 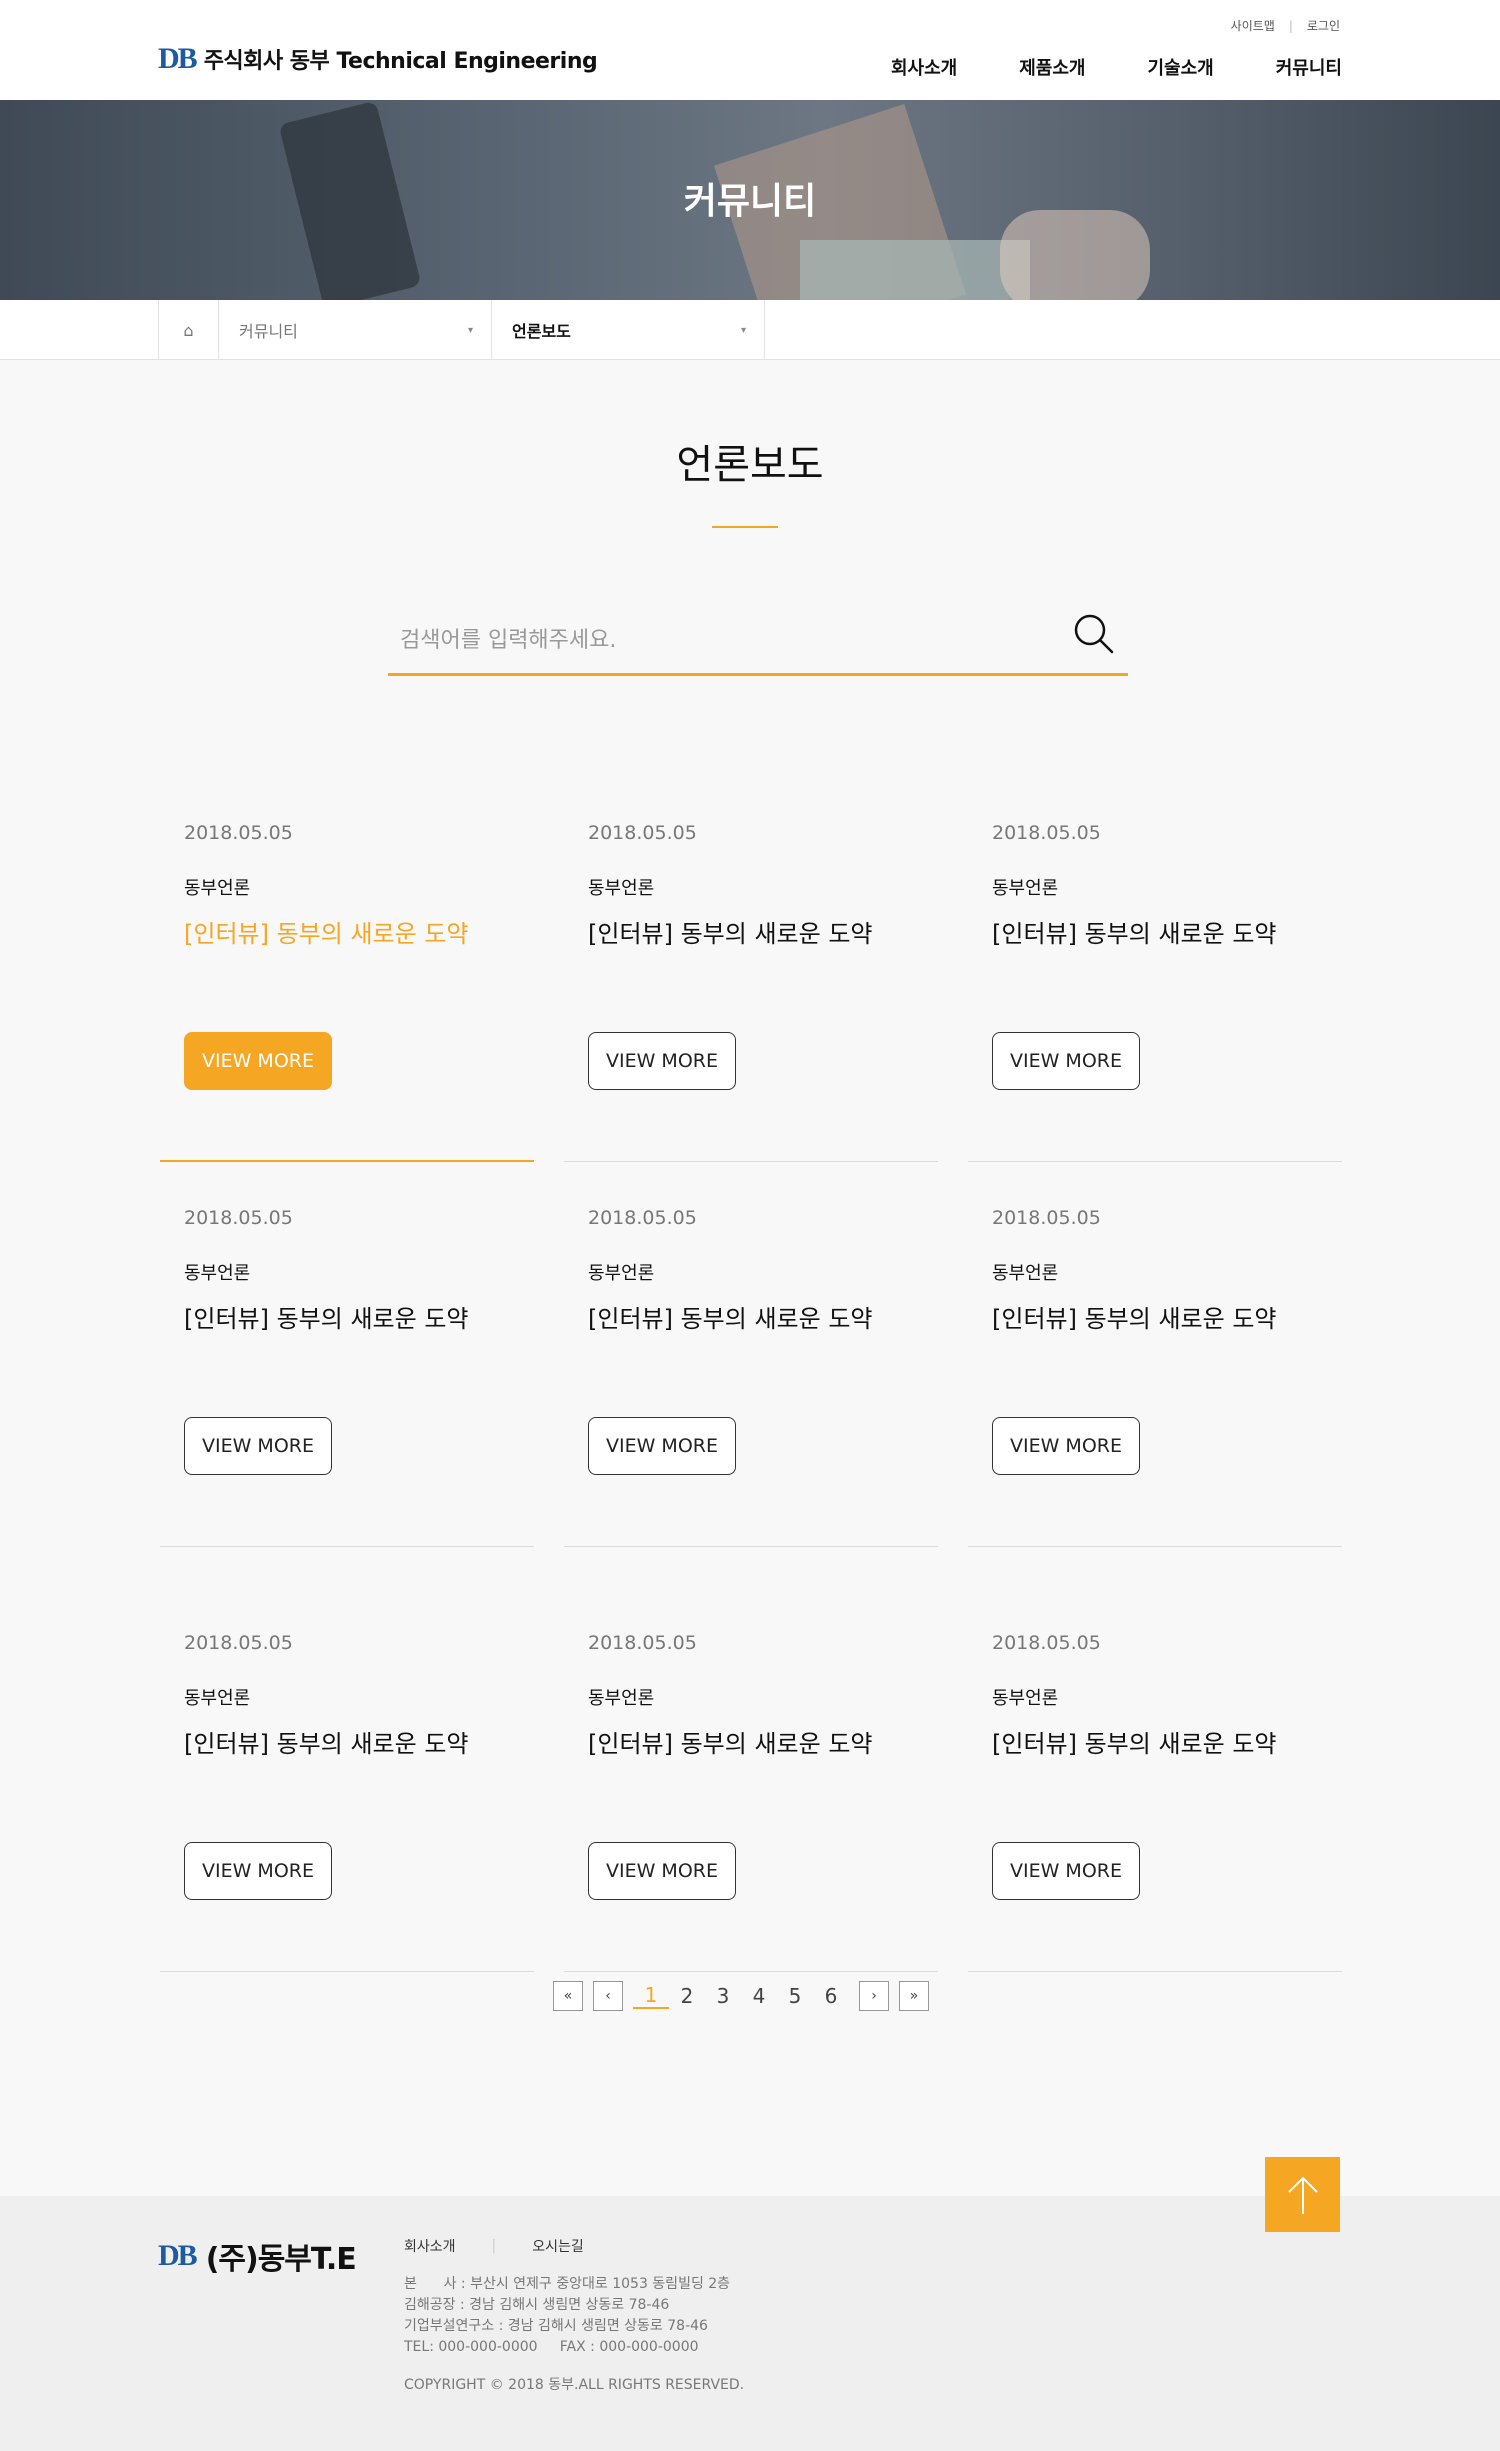 I want to click on footer-logo-text: (주)동부T.E, so click(x=281, y=2259).